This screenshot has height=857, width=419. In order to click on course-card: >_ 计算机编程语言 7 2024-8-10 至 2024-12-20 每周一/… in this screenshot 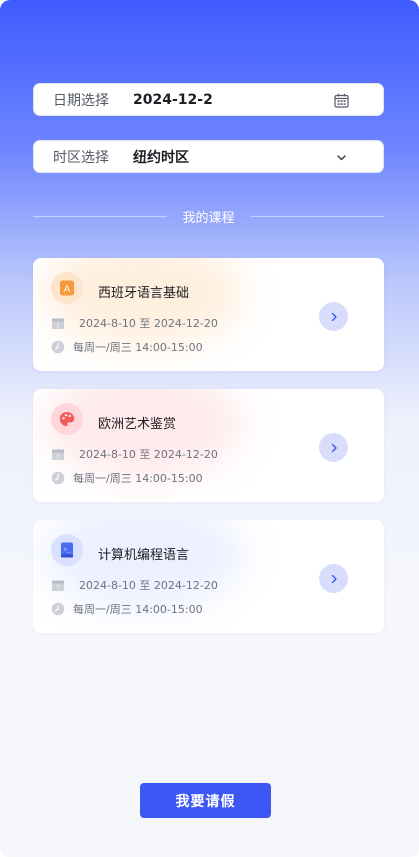, I will do `click(208, 576)`.